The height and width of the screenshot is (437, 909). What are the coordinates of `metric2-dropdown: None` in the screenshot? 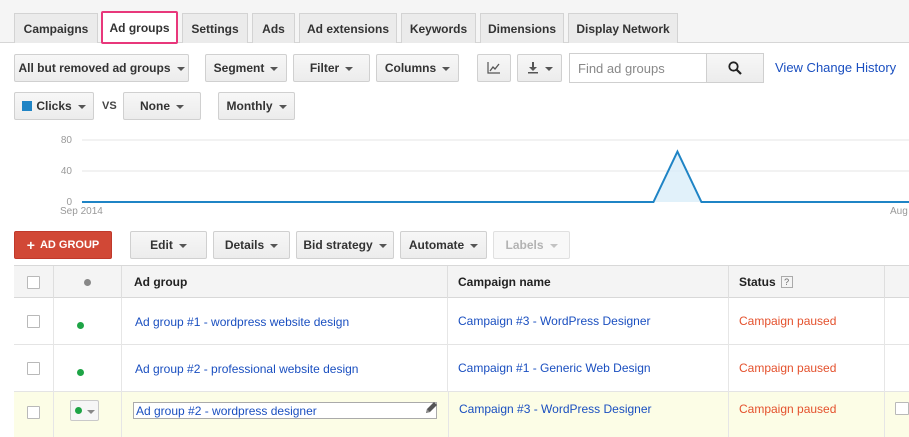 It's located at (162, 106).